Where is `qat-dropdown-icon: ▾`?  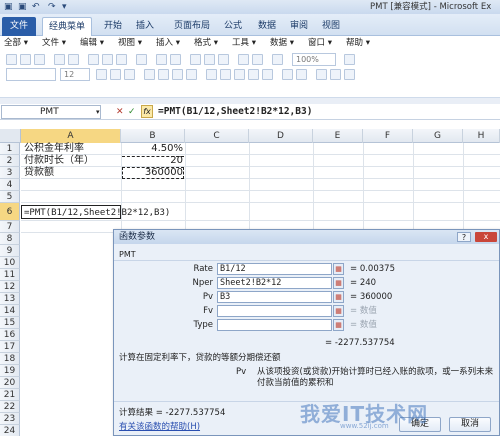 qat-dropdown-icon: ▾ is located at coordinates (64, 7).